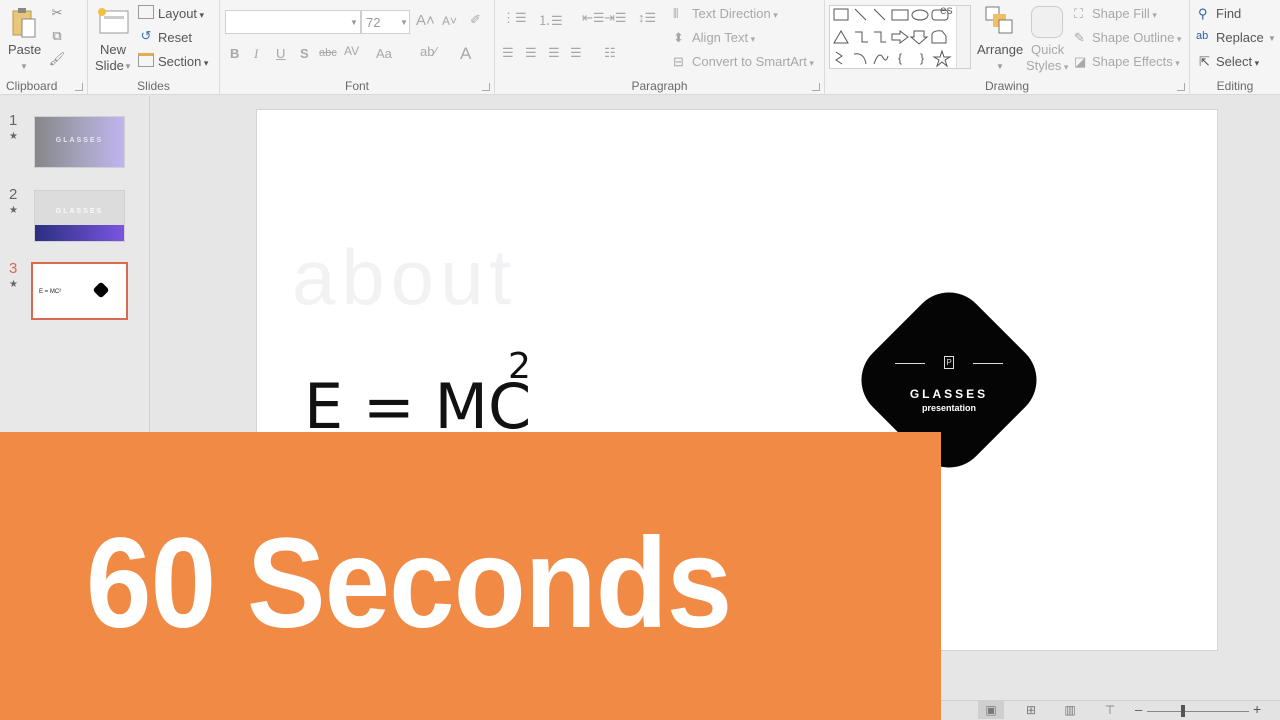 The image size is (1280, 720). I want to click on slide-thumbnail-3-selected: E = MC², so click(79, 291).